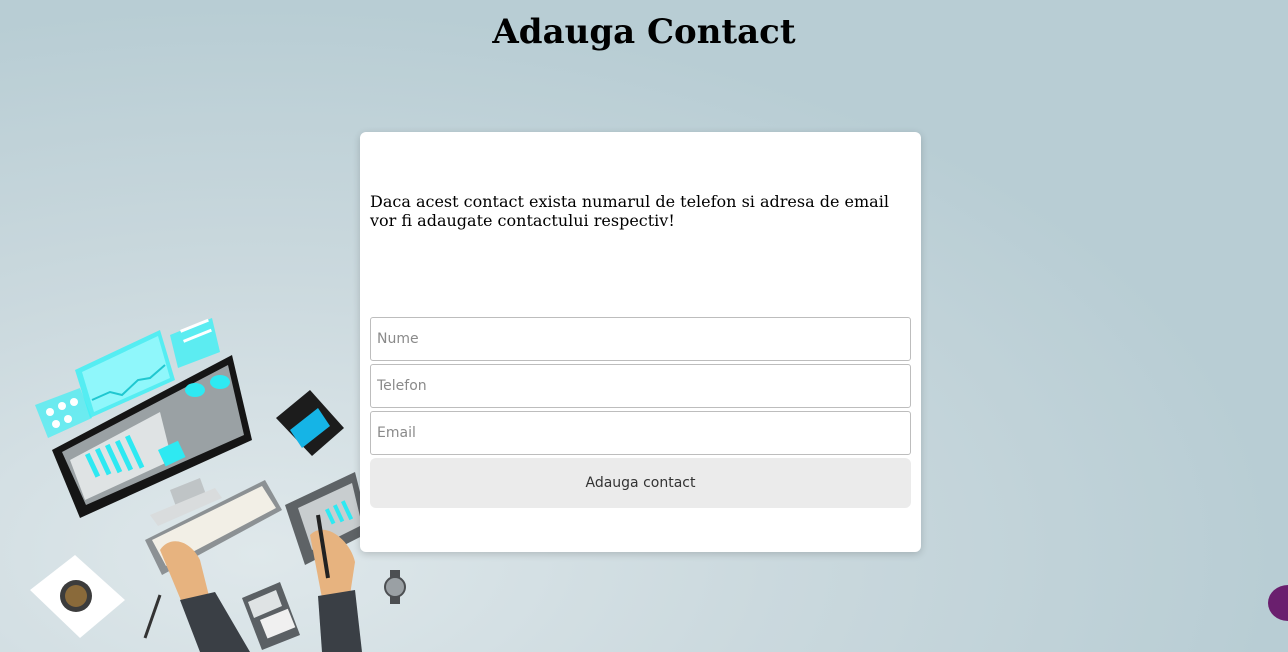 Image resolution: width=1288 pixels, height=652 pixels. I want to click on phone-input, so click(640, 386).